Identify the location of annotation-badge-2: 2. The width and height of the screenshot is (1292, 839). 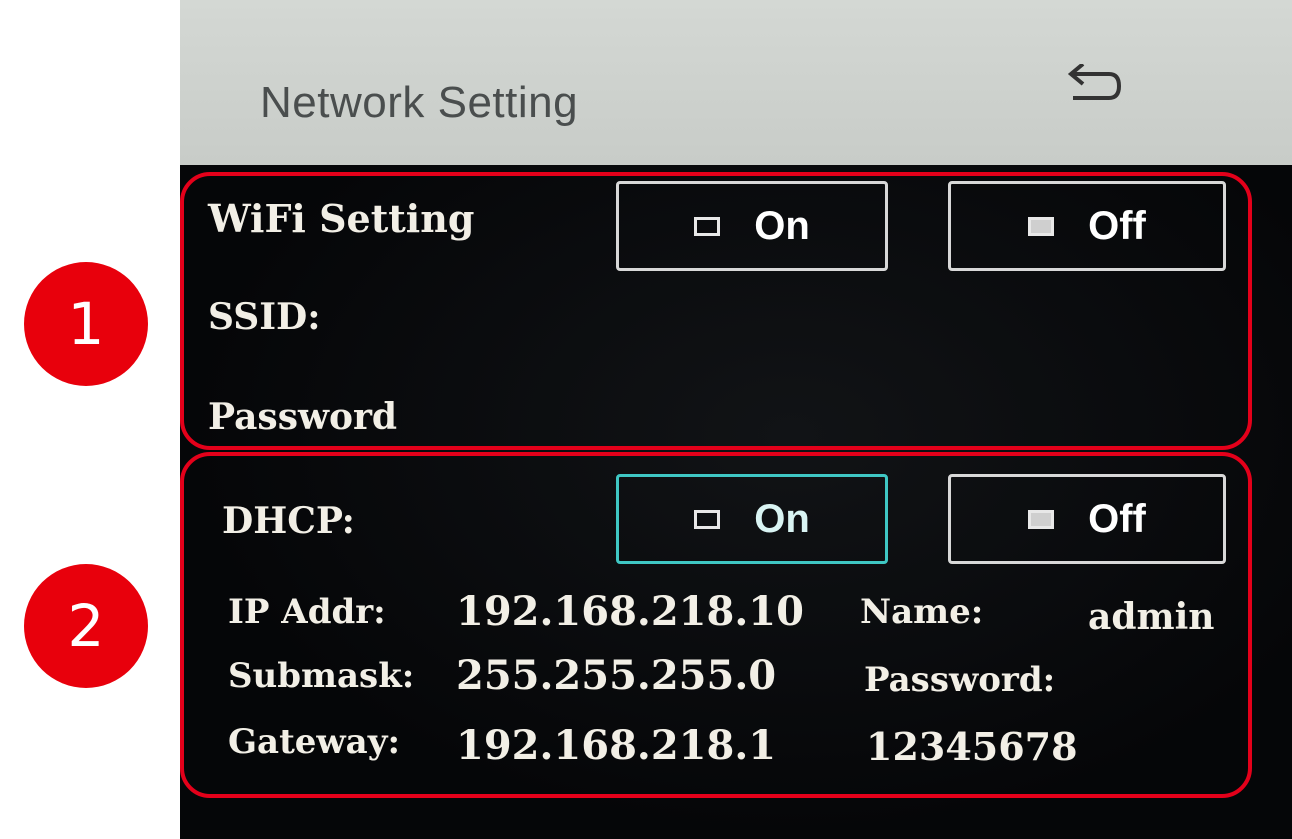
(86, 626).